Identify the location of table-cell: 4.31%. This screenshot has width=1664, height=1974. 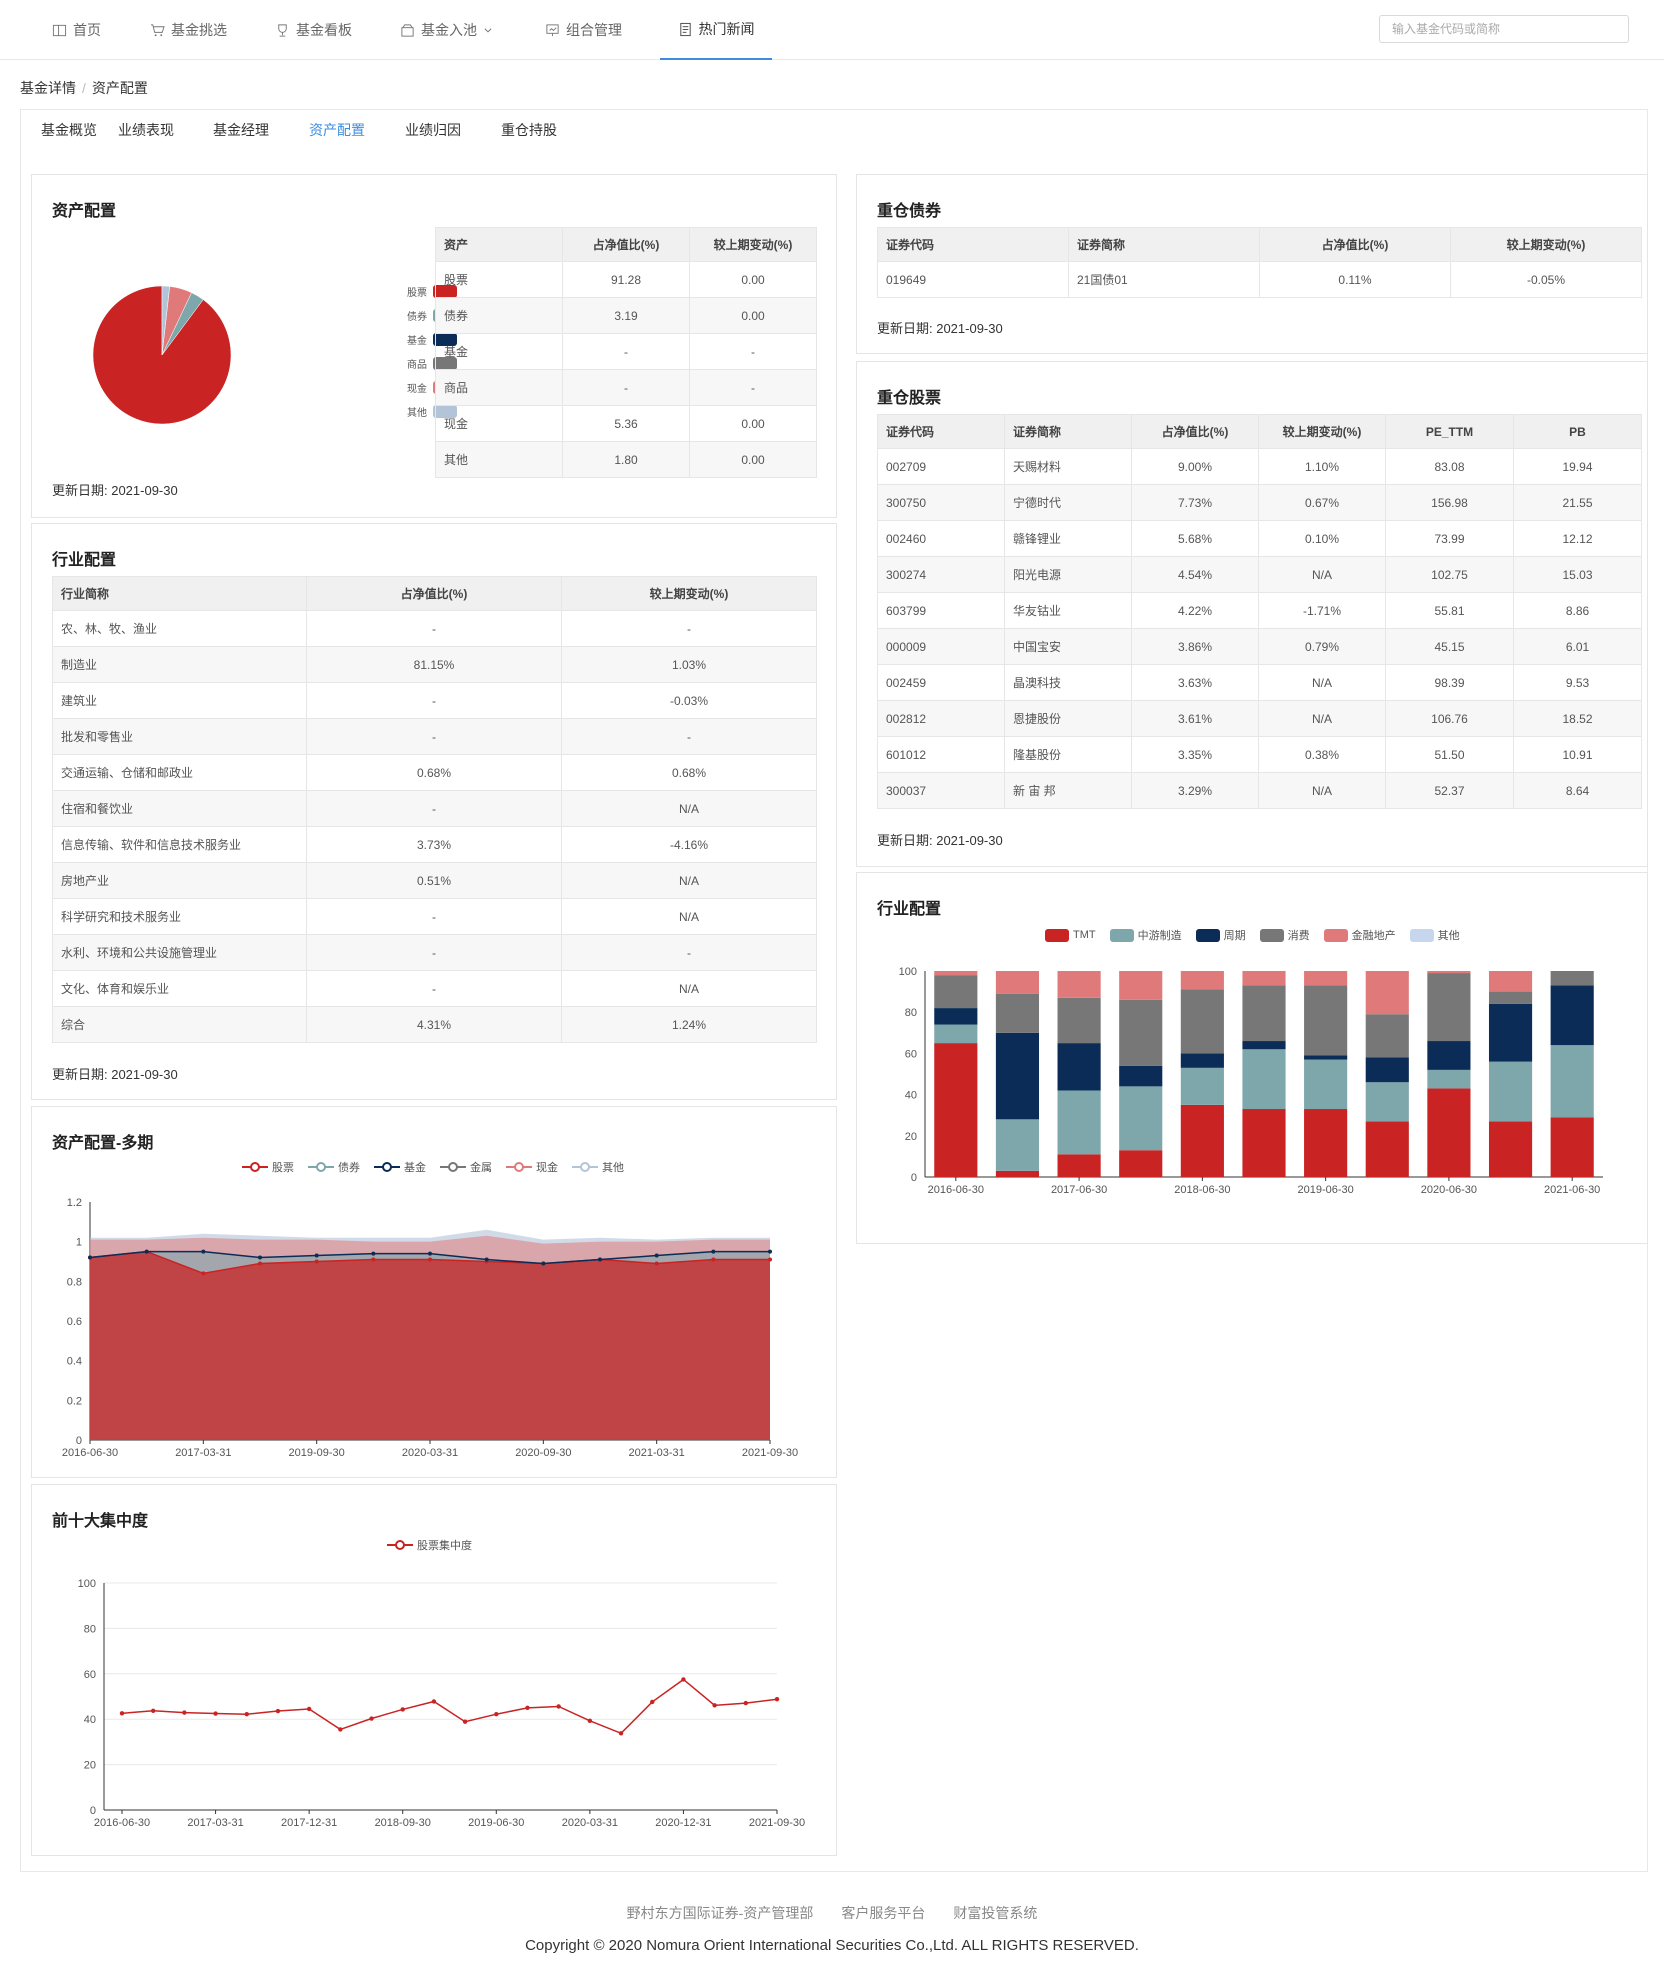
(434, 1024).